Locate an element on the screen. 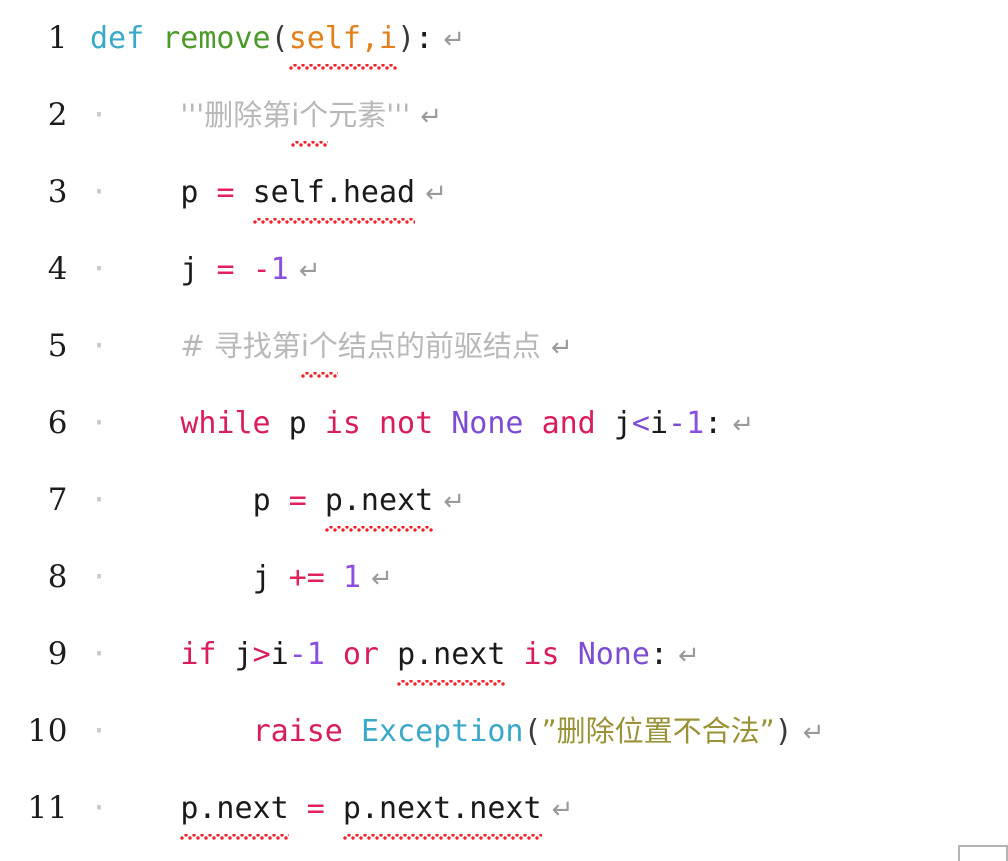 This screenshot has width=1008, height=861. line-content: · while p is not None and j<i-1: ↵ is located at coordinates (538, 424).